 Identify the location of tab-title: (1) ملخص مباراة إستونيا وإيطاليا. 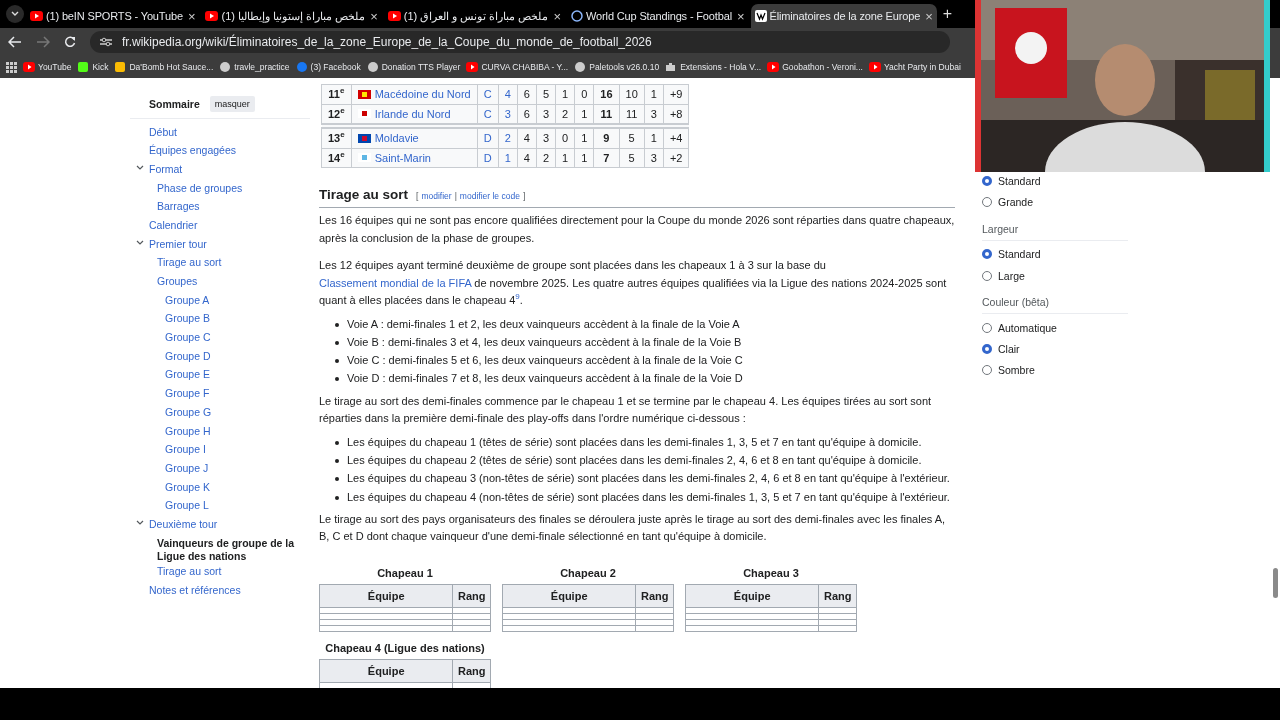
(293, 16).